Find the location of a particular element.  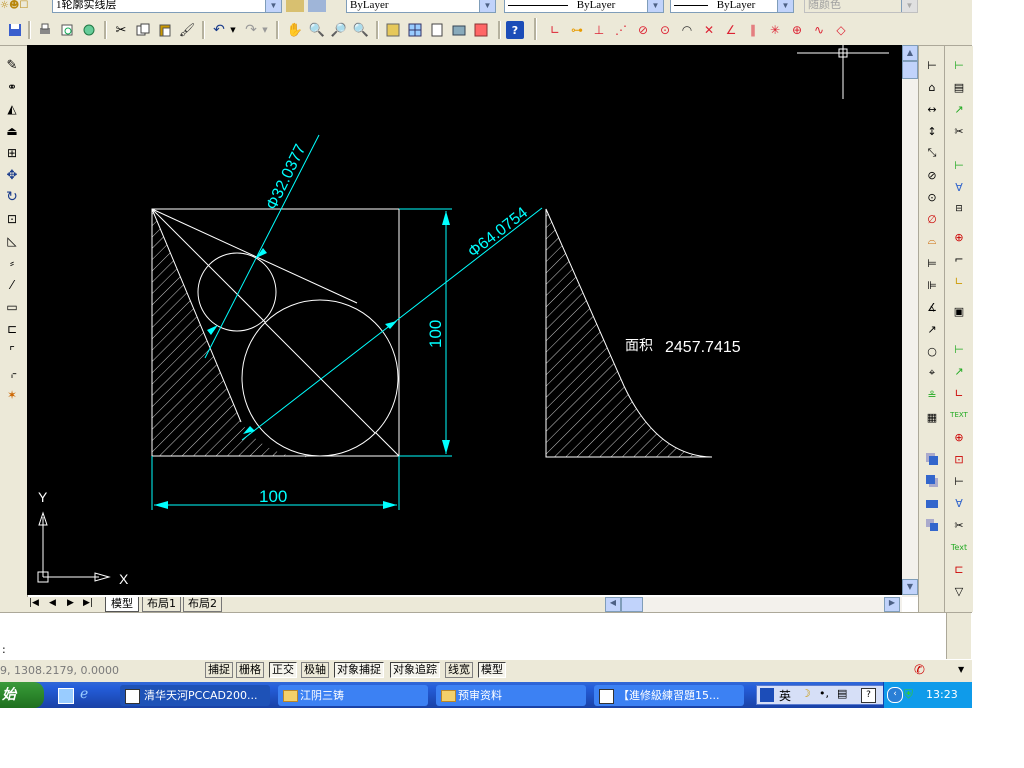

snap-extension-icon: ⊘ is located at coordinates (643, 30).